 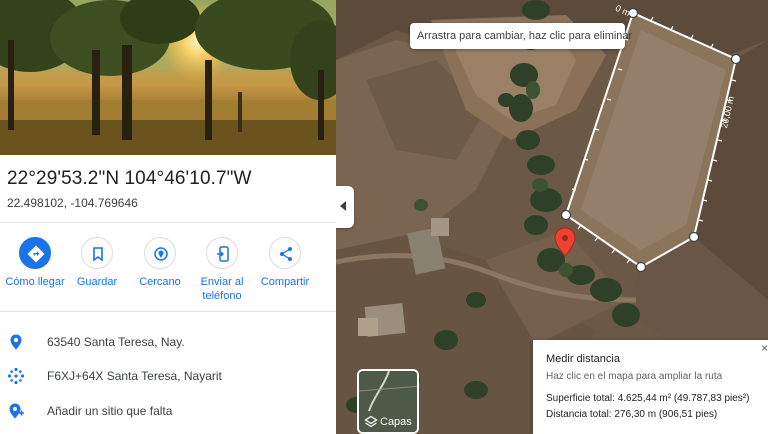 What do you see at coordinates (97, 282) in the screenshot?
I see `save-label: Guardar` at bounding box center [97, 282].